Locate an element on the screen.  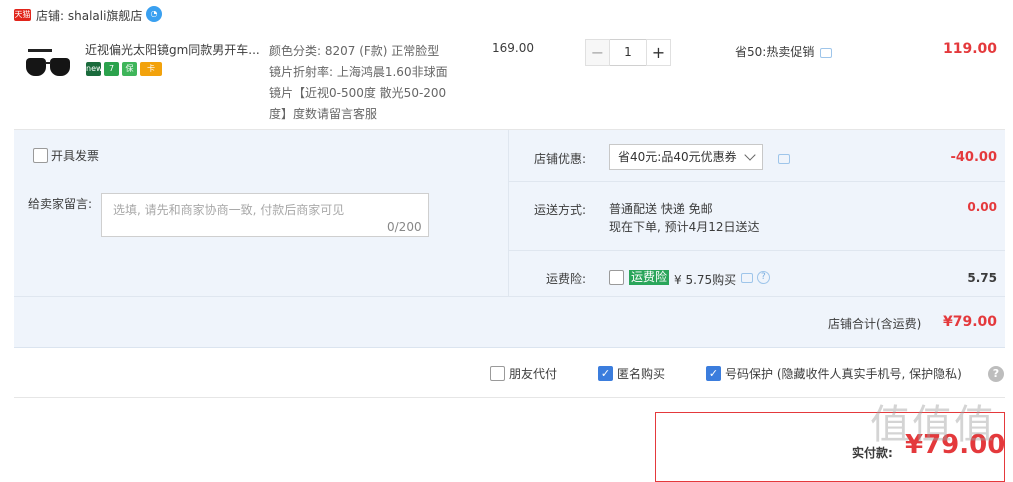
message-label: 给卖家留言: is located at coordinates (60, 204).